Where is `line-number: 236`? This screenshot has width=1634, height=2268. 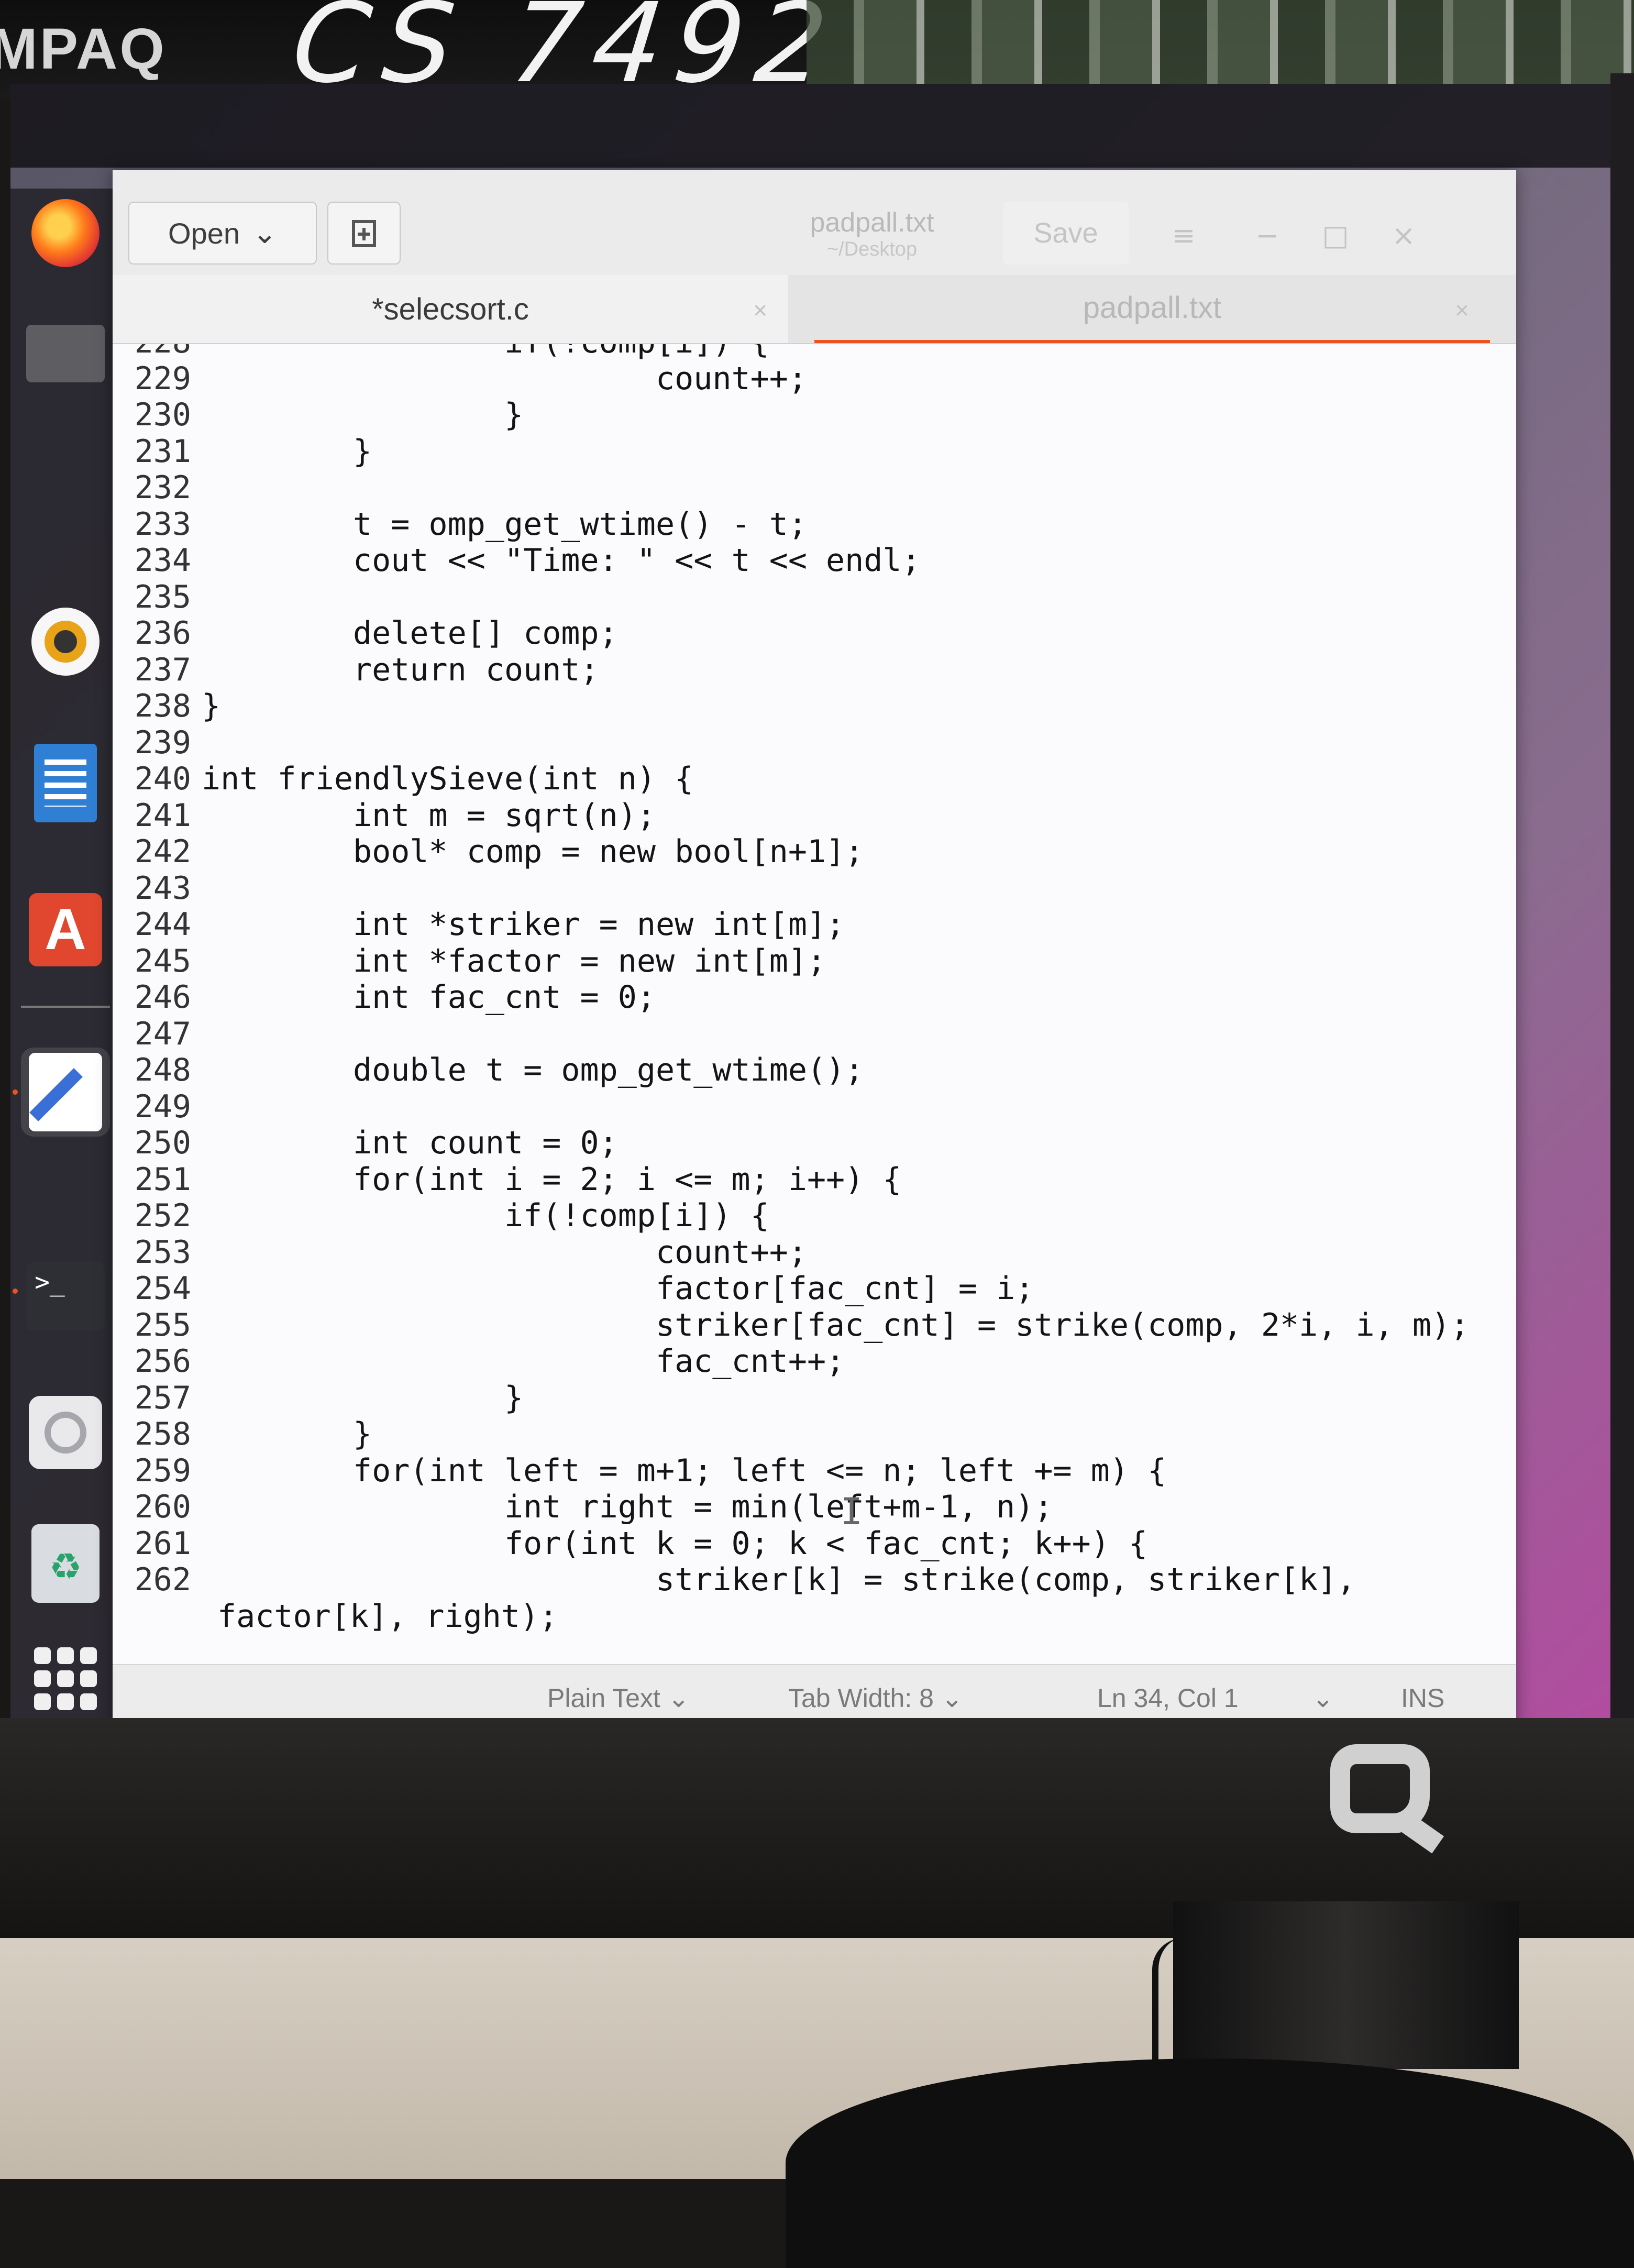
line-number: 236 is located at coordinates (162, 634).